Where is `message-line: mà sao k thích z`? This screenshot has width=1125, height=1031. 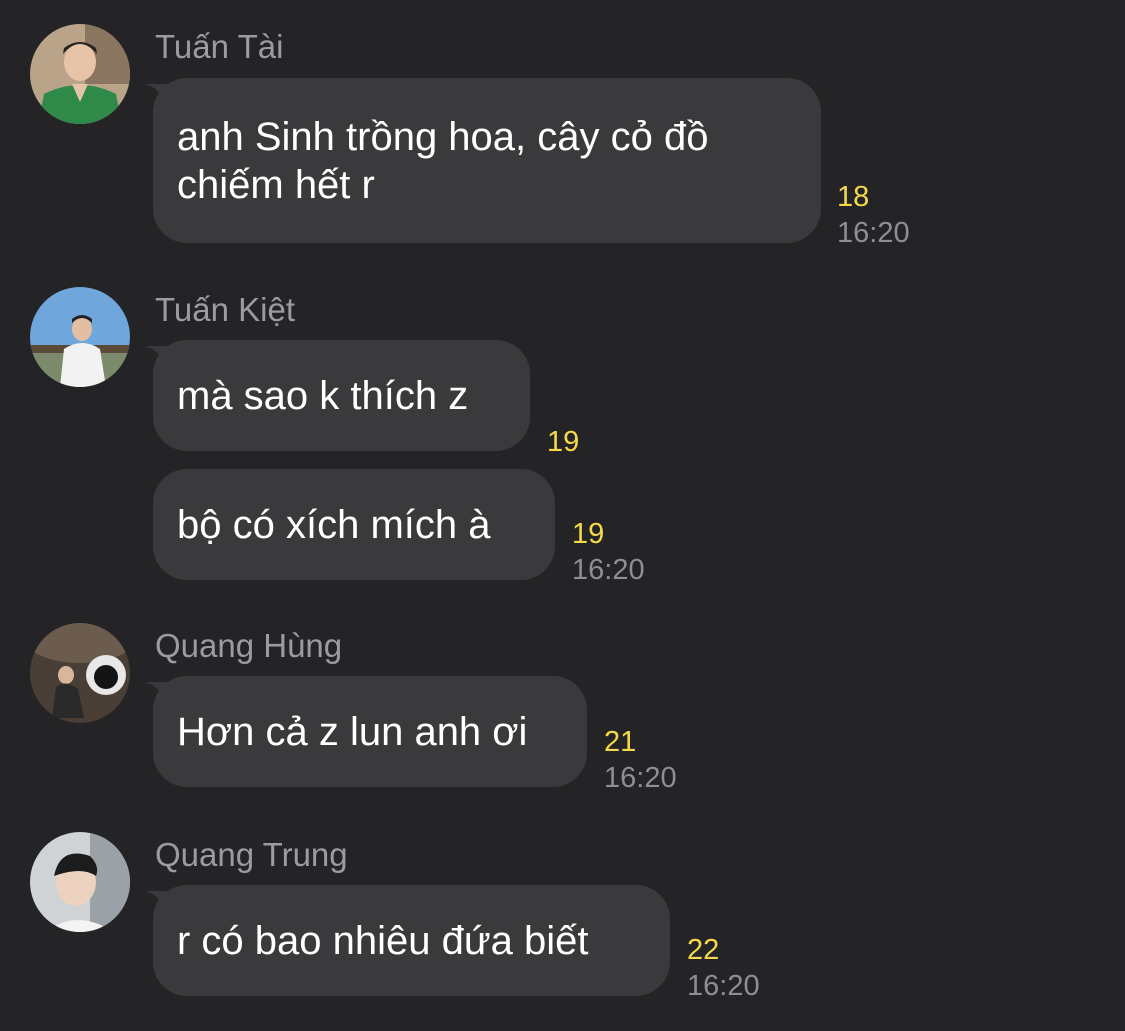 message-line: mà sao k thích z is located at coordinates (323, 395).